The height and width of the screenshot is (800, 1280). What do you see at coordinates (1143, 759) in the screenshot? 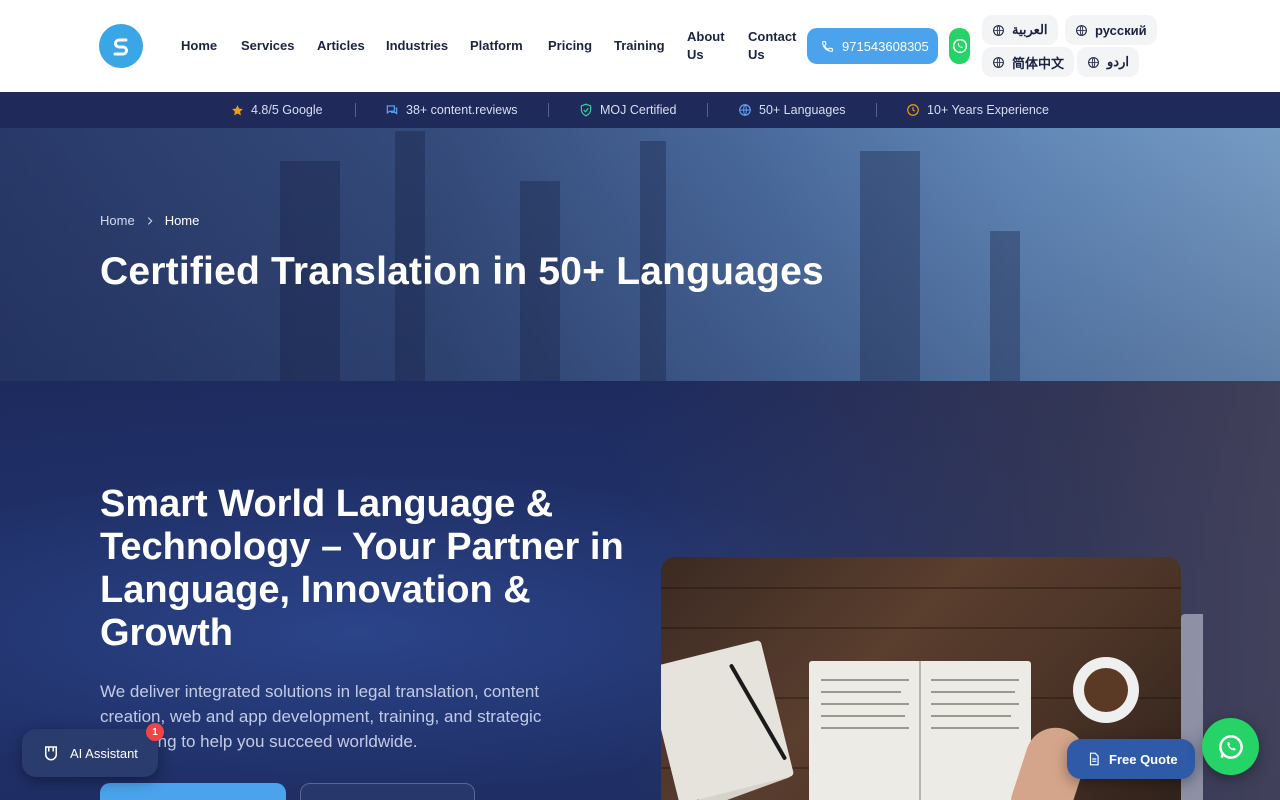
I see `free-quote-label: Free Quote` at bounding box center [1143, 759].